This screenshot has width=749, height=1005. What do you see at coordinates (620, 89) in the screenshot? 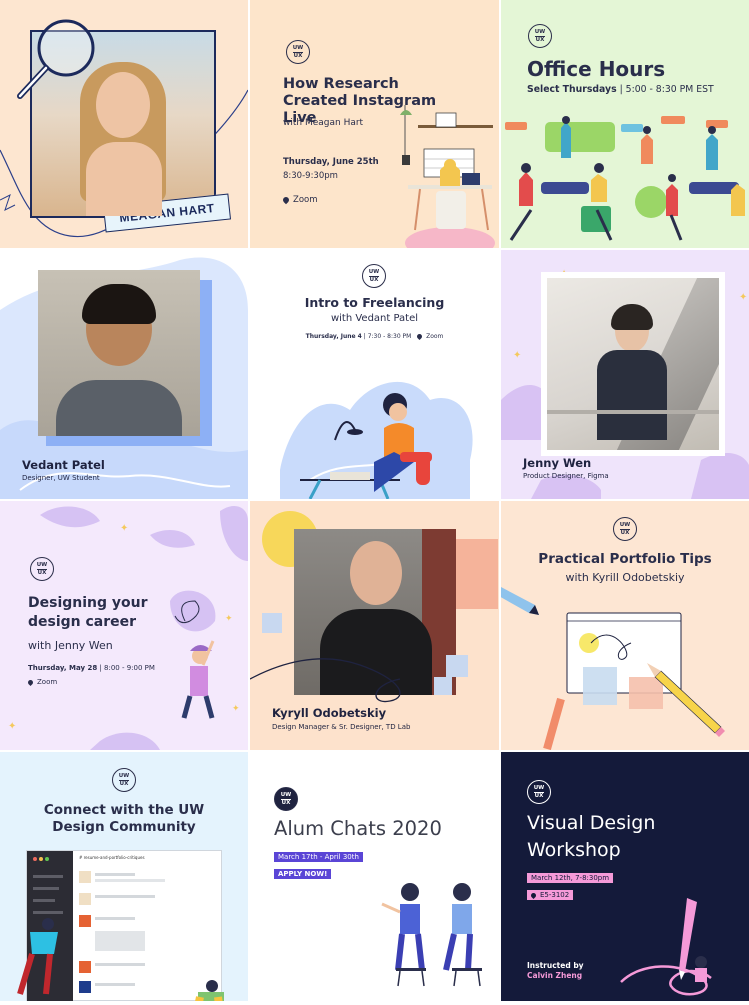
I see `post-schedule: Select Thursdays | 5:00 - 8:30 PM EST` at bounding box center [620, 89].